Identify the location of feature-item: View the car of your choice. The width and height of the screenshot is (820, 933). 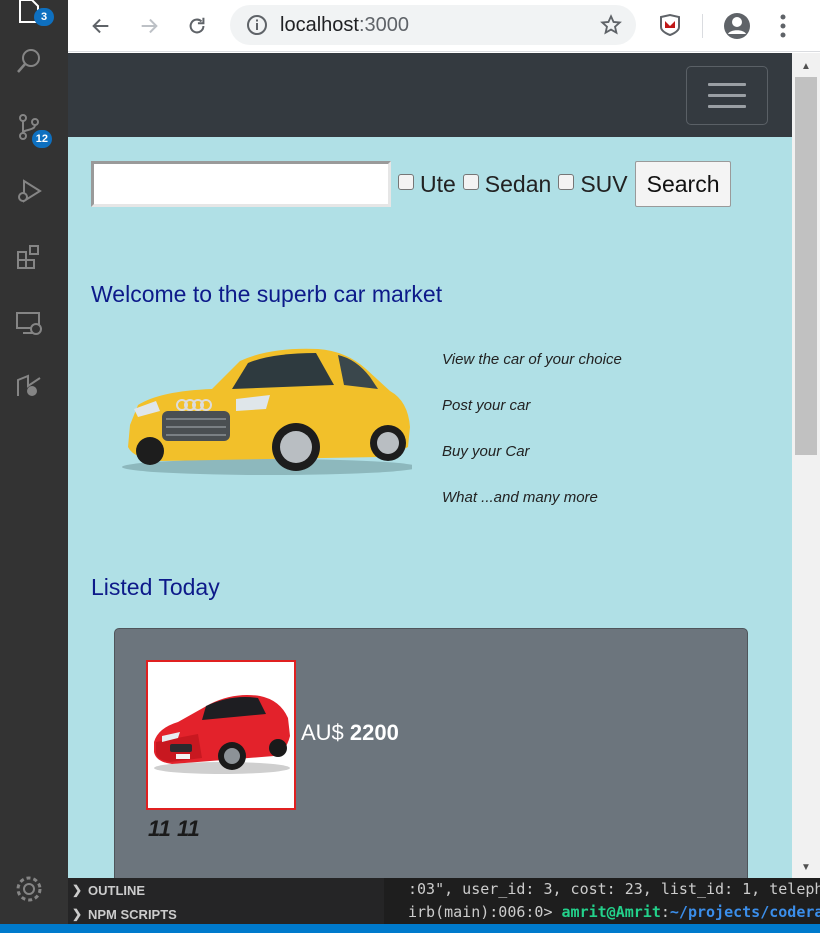
(532, 359).